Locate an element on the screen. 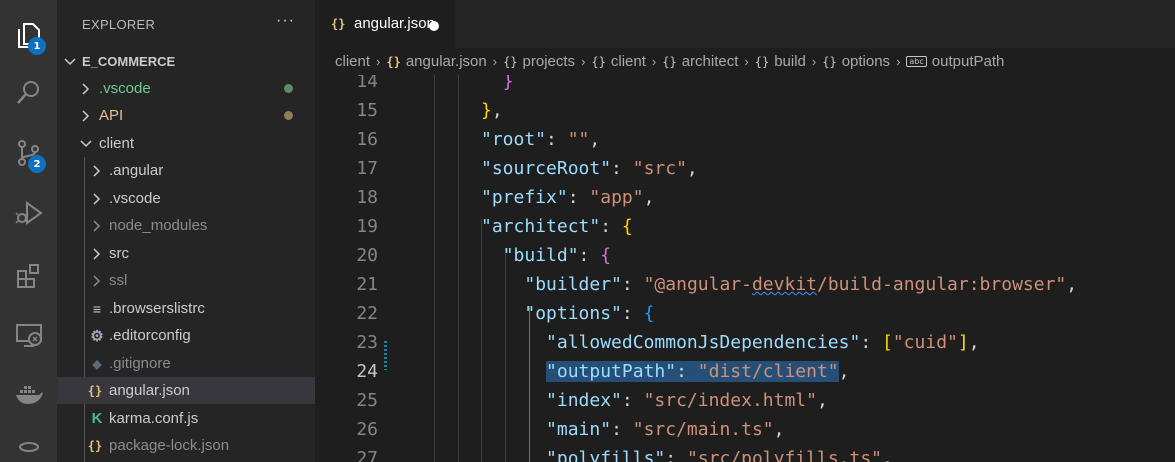 The width and height of the screenshot is (1175, 462). line-number: 18 is located at coordinates (367, 197).